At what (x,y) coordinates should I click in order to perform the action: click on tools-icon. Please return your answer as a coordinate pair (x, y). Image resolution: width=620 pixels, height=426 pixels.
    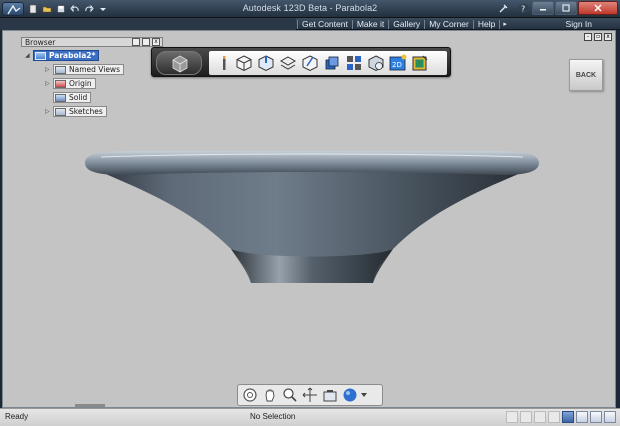
    Looking at the image, I should click on (503, 8).